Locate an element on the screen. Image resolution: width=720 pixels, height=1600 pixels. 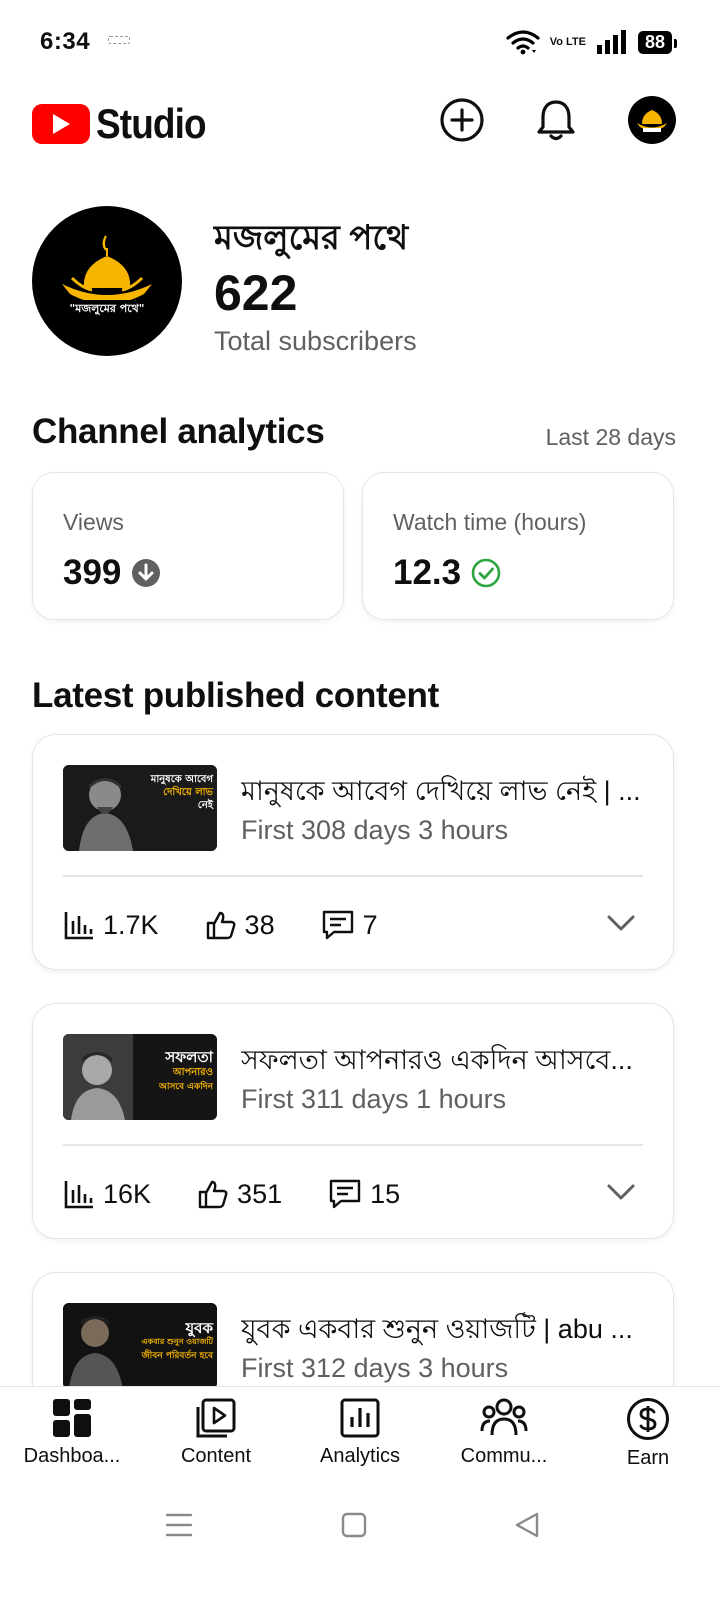
nav-earn: Earn is located at coordinates (648, 1436).